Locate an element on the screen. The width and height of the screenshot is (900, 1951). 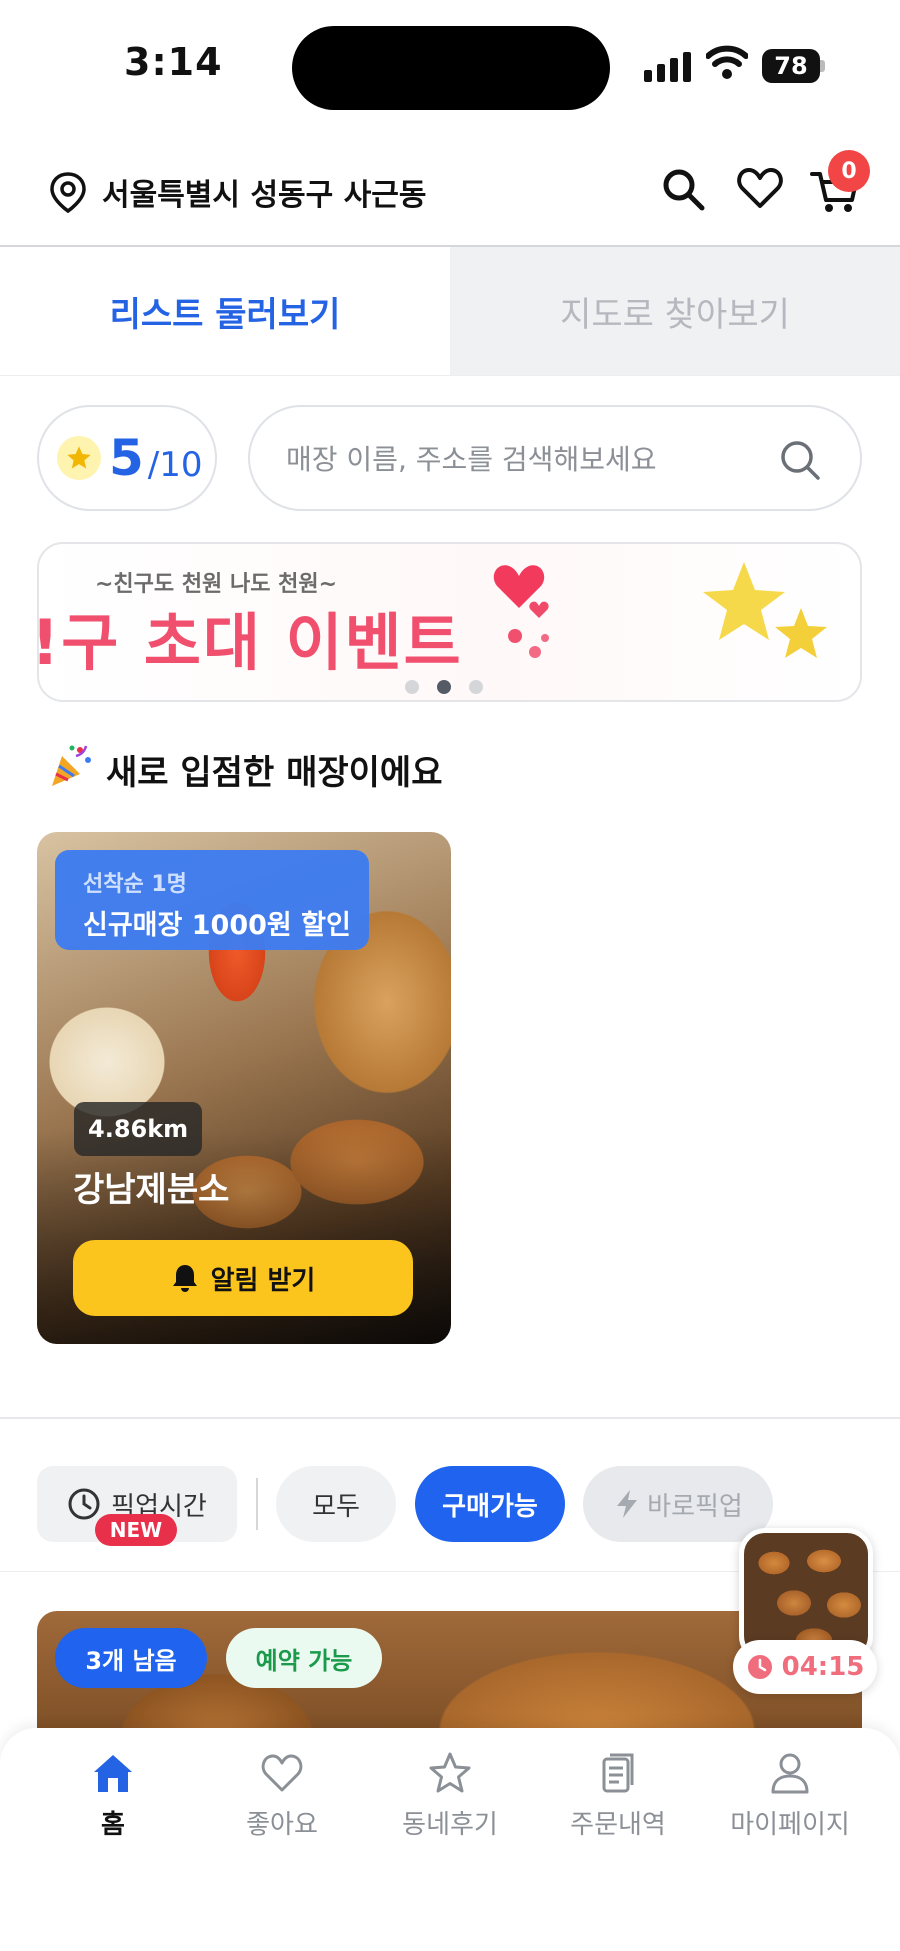
quick-pickup-label: 바로픽업 is located at coordinates (695, 1506).